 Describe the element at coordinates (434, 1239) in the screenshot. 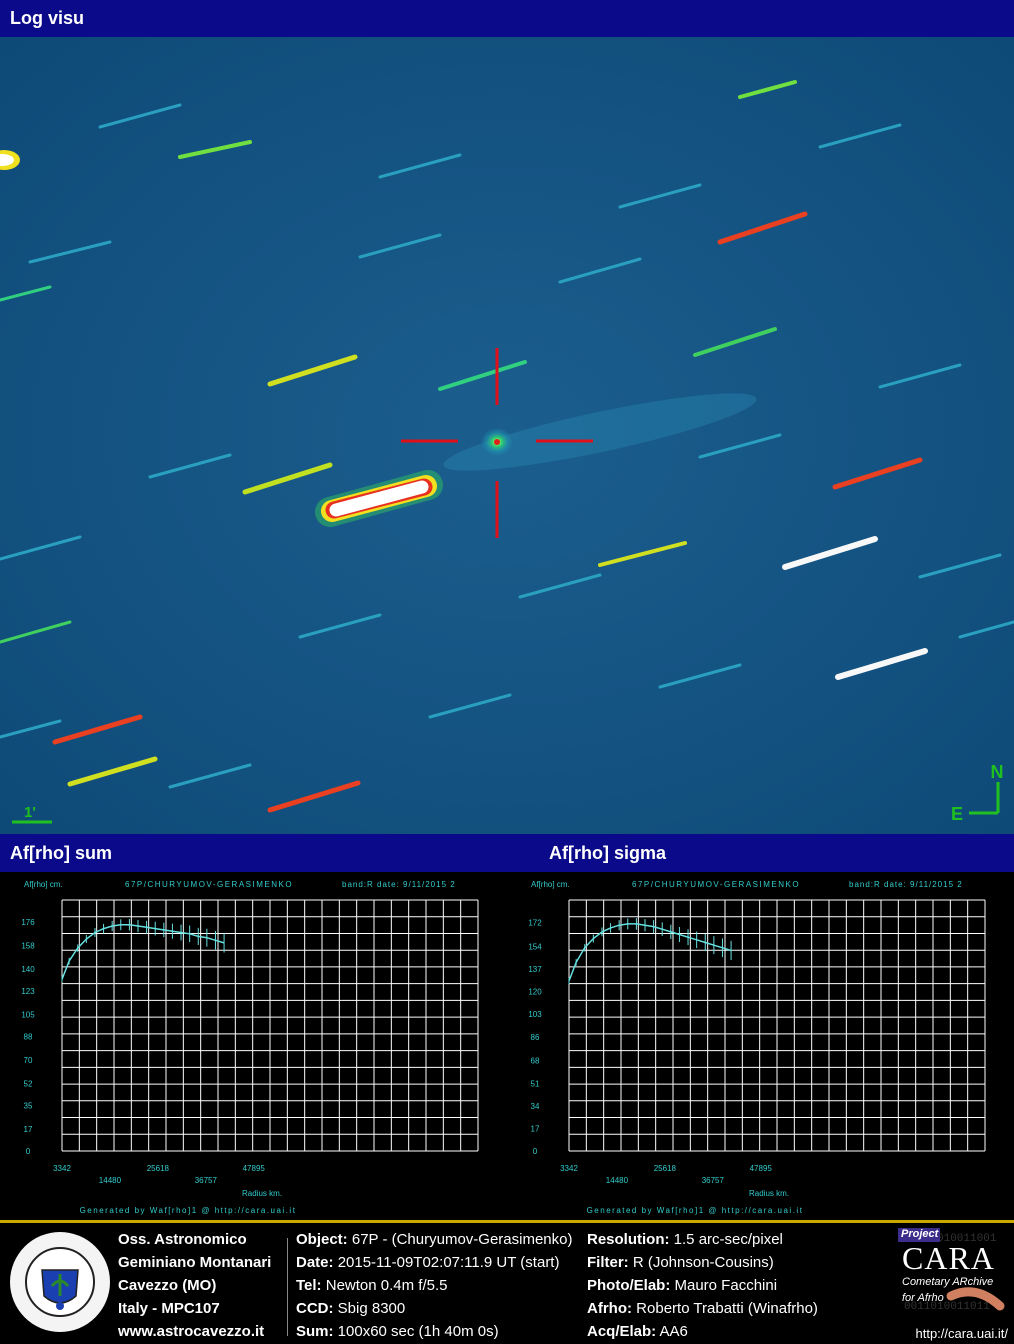

I see `info-object: Object: 67P - (Churyumov-Gerasimenko)` at that location.